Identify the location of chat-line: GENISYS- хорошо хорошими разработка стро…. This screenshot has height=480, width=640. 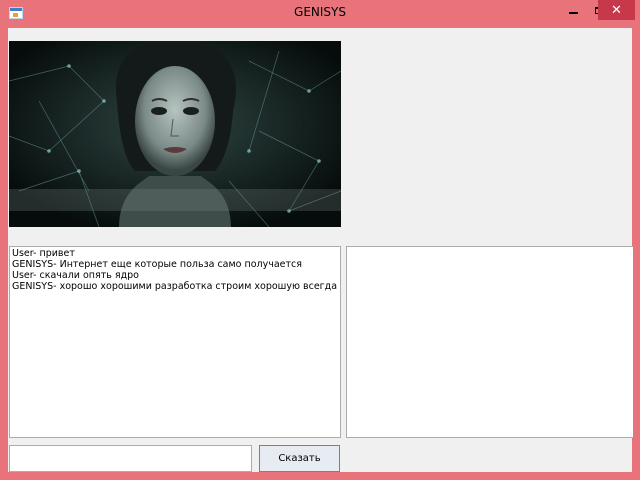
(175, 286).